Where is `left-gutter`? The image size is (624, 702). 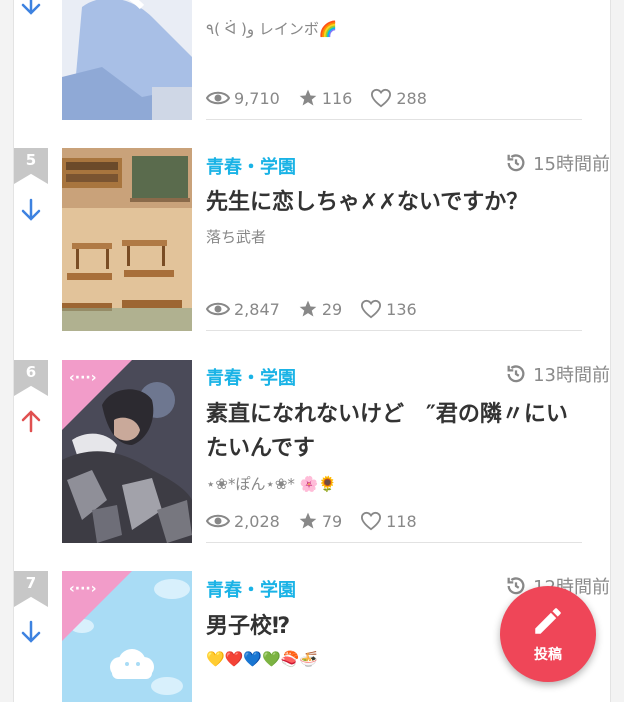
left-gutter is located at coordinates (7, 351).